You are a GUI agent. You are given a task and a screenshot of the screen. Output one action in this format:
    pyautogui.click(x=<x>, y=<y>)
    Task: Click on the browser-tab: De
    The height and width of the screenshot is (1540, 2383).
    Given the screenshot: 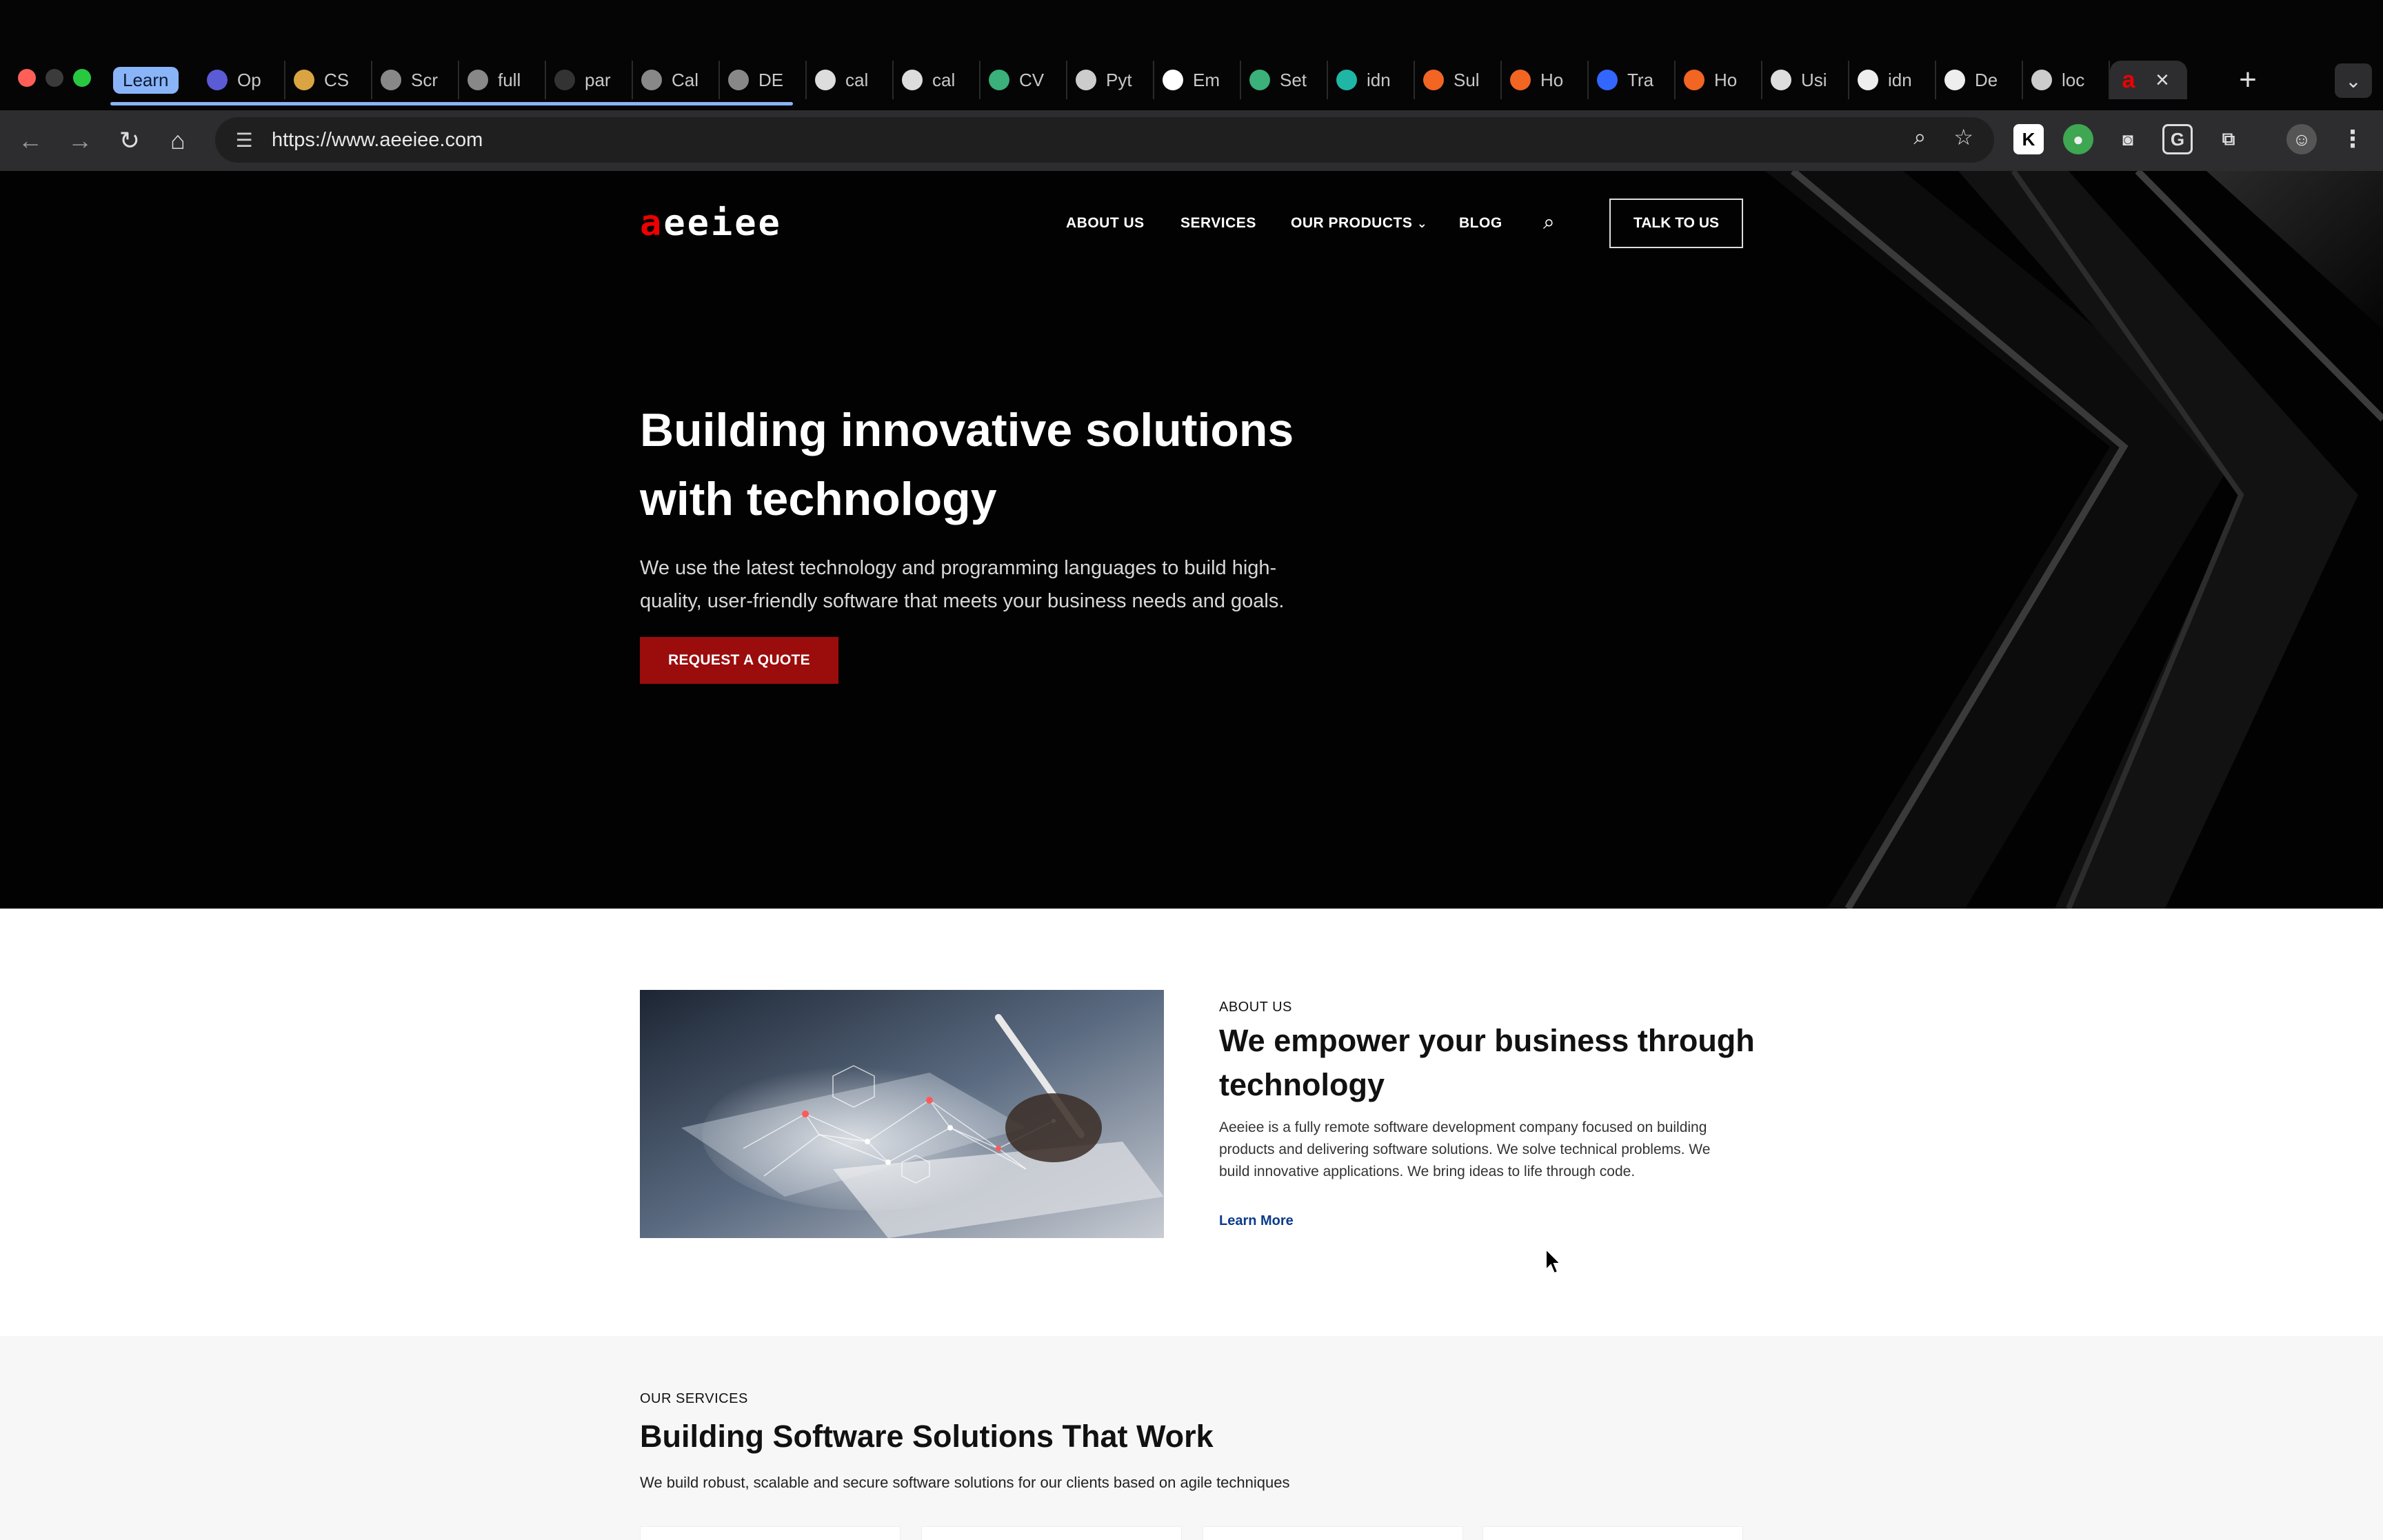 What is the action you would take?
    pyautogui.click(x=1979, y=80)
    